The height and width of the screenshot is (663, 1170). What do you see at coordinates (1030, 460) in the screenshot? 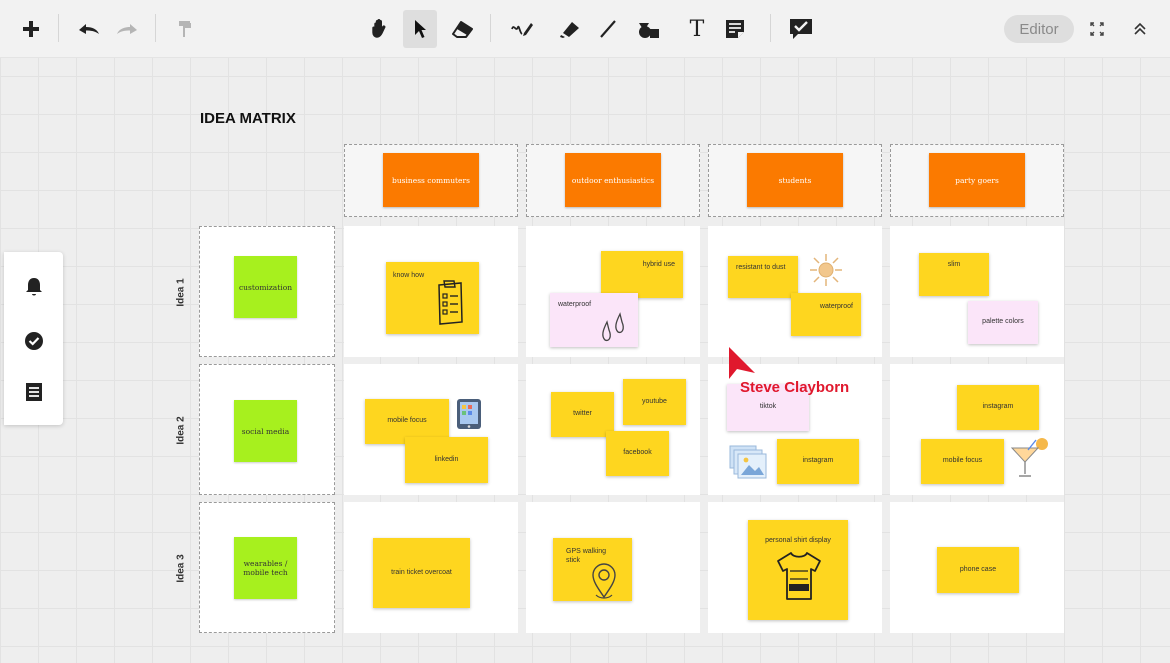
I see `cocktail-icon` at bounding box center [1030, 460].